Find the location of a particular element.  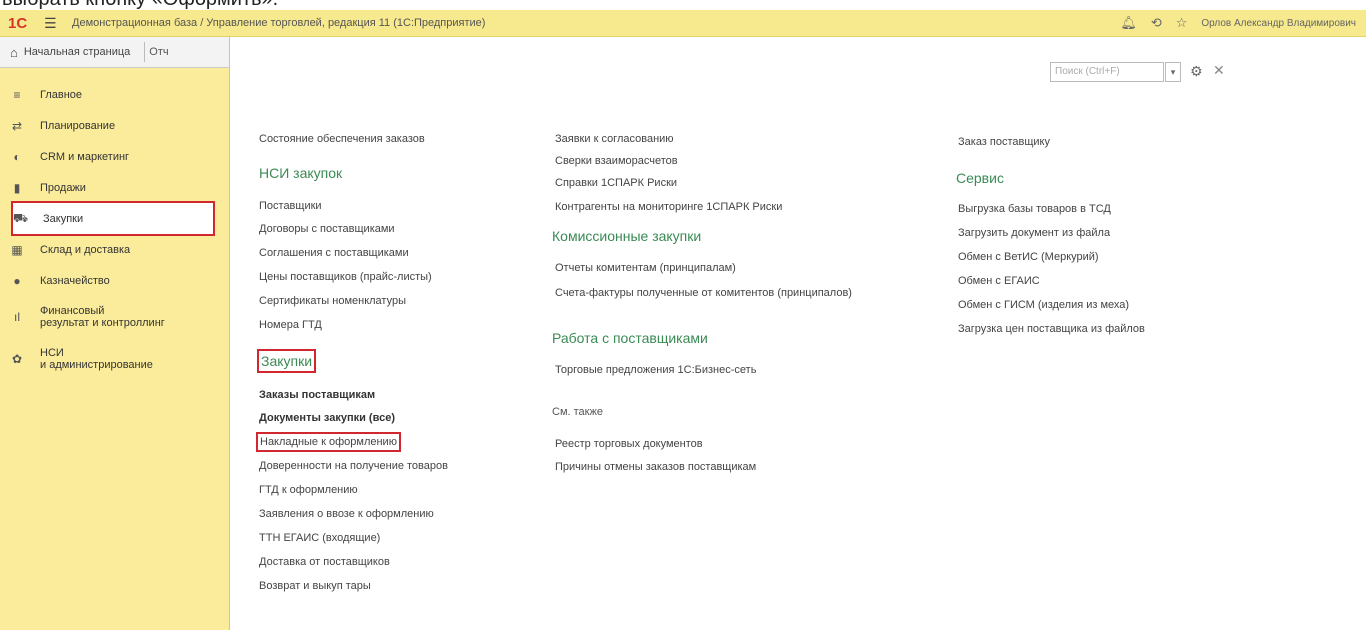

link: ГТД к оформлению is located at coordinates (308, 490).